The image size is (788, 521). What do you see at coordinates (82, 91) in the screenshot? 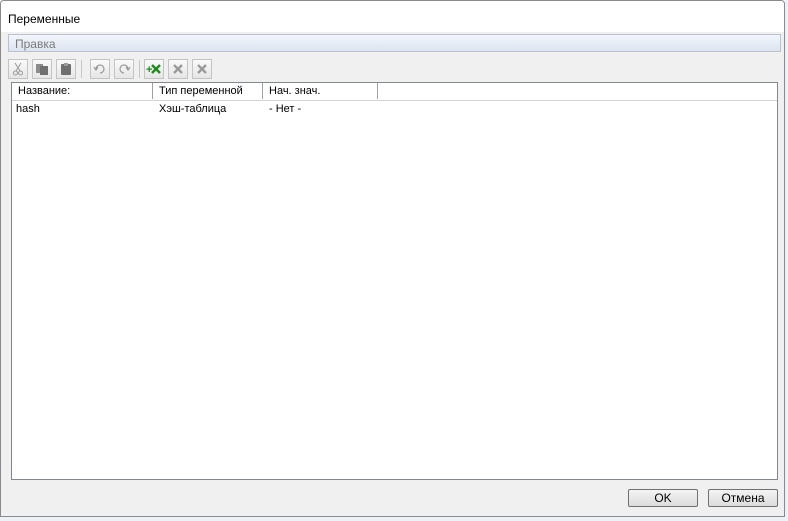
I see `column-header-name: Название:` at bounding box center [82, 91].